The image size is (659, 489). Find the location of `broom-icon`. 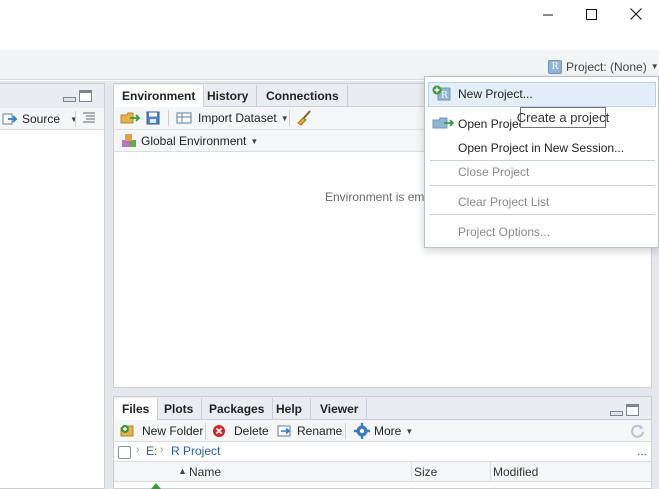

broom-icon is located at coordinates (304, 118).